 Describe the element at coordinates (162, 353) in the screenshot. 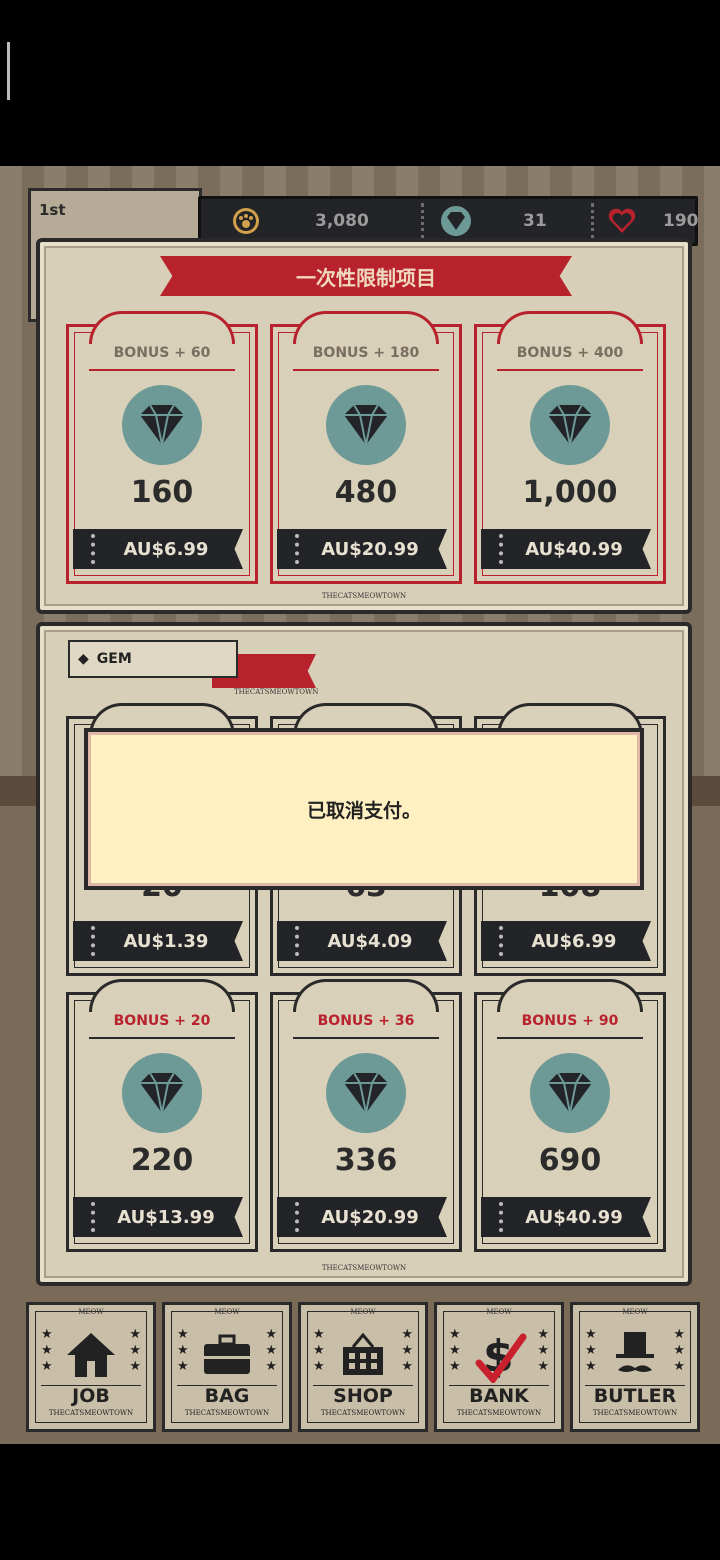

I see `card-bonus: BONUS + 60` at that location.